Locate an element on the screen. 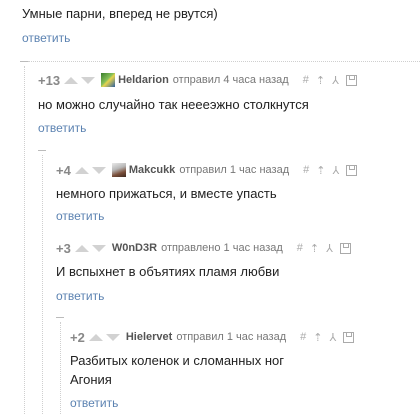 Image resolution: width=420 pixels, height=414 pixels. comment-text: И вспыхнет в объятиях пламя любви is located at coordinates (168, 271).